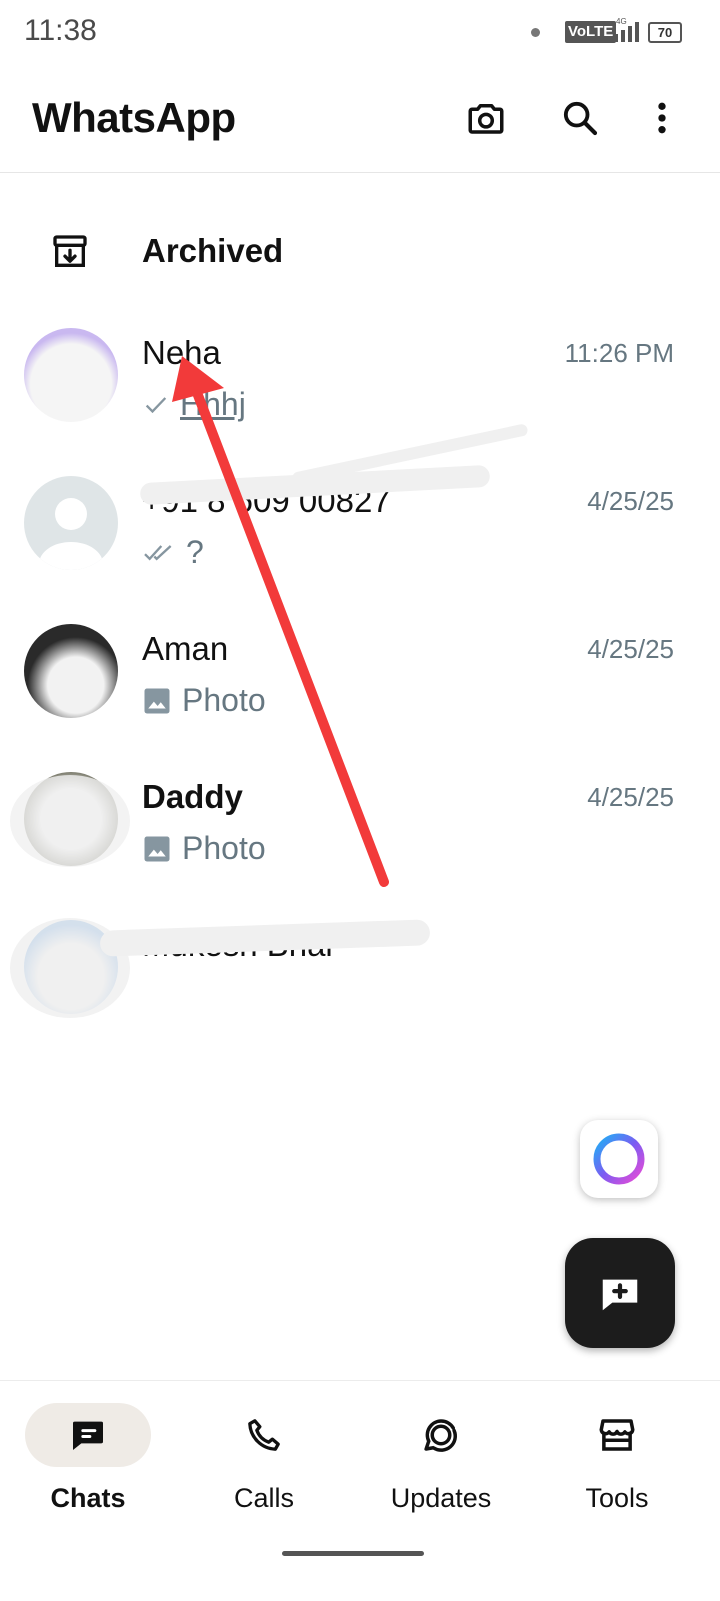 This screenshot has height=1601, width=720. What do you see at coordinates (173, 552) in the screenshot?
I see `chat-preview: ?` at bounding box center [173, 552].